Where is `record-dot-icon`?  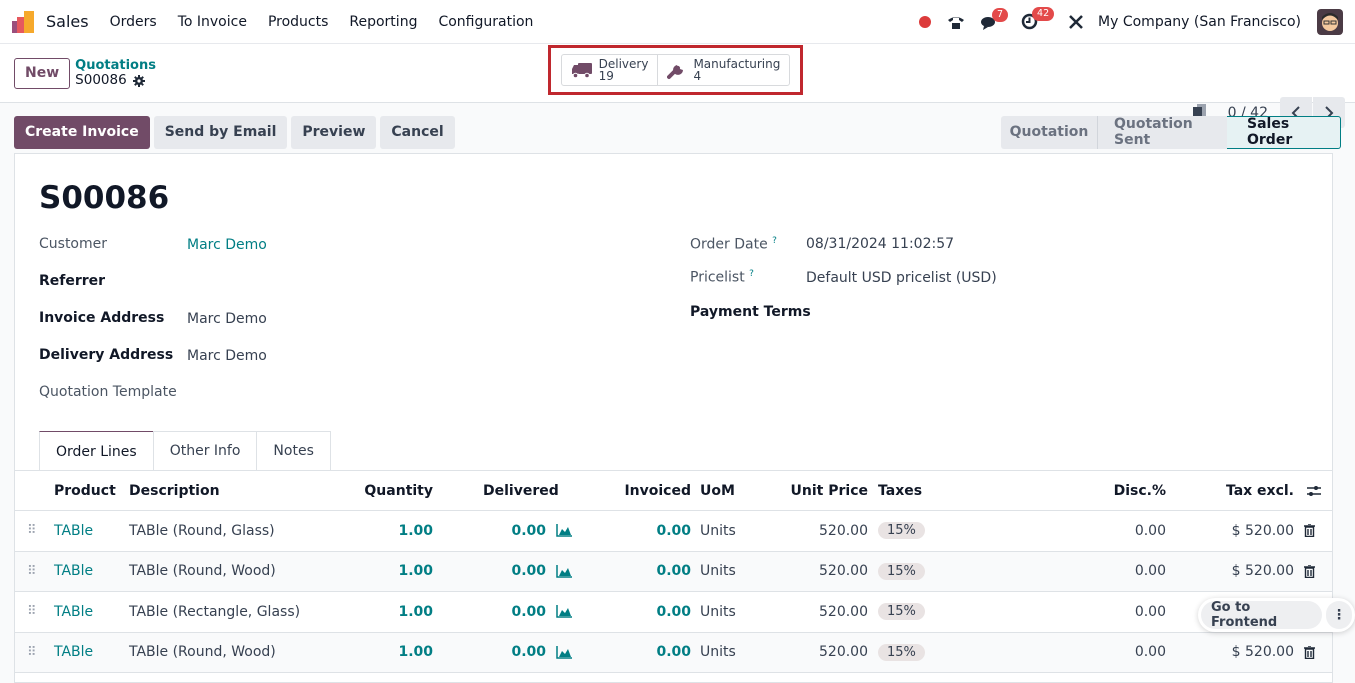
record-dot-icon is located at coordinates (925, 21).